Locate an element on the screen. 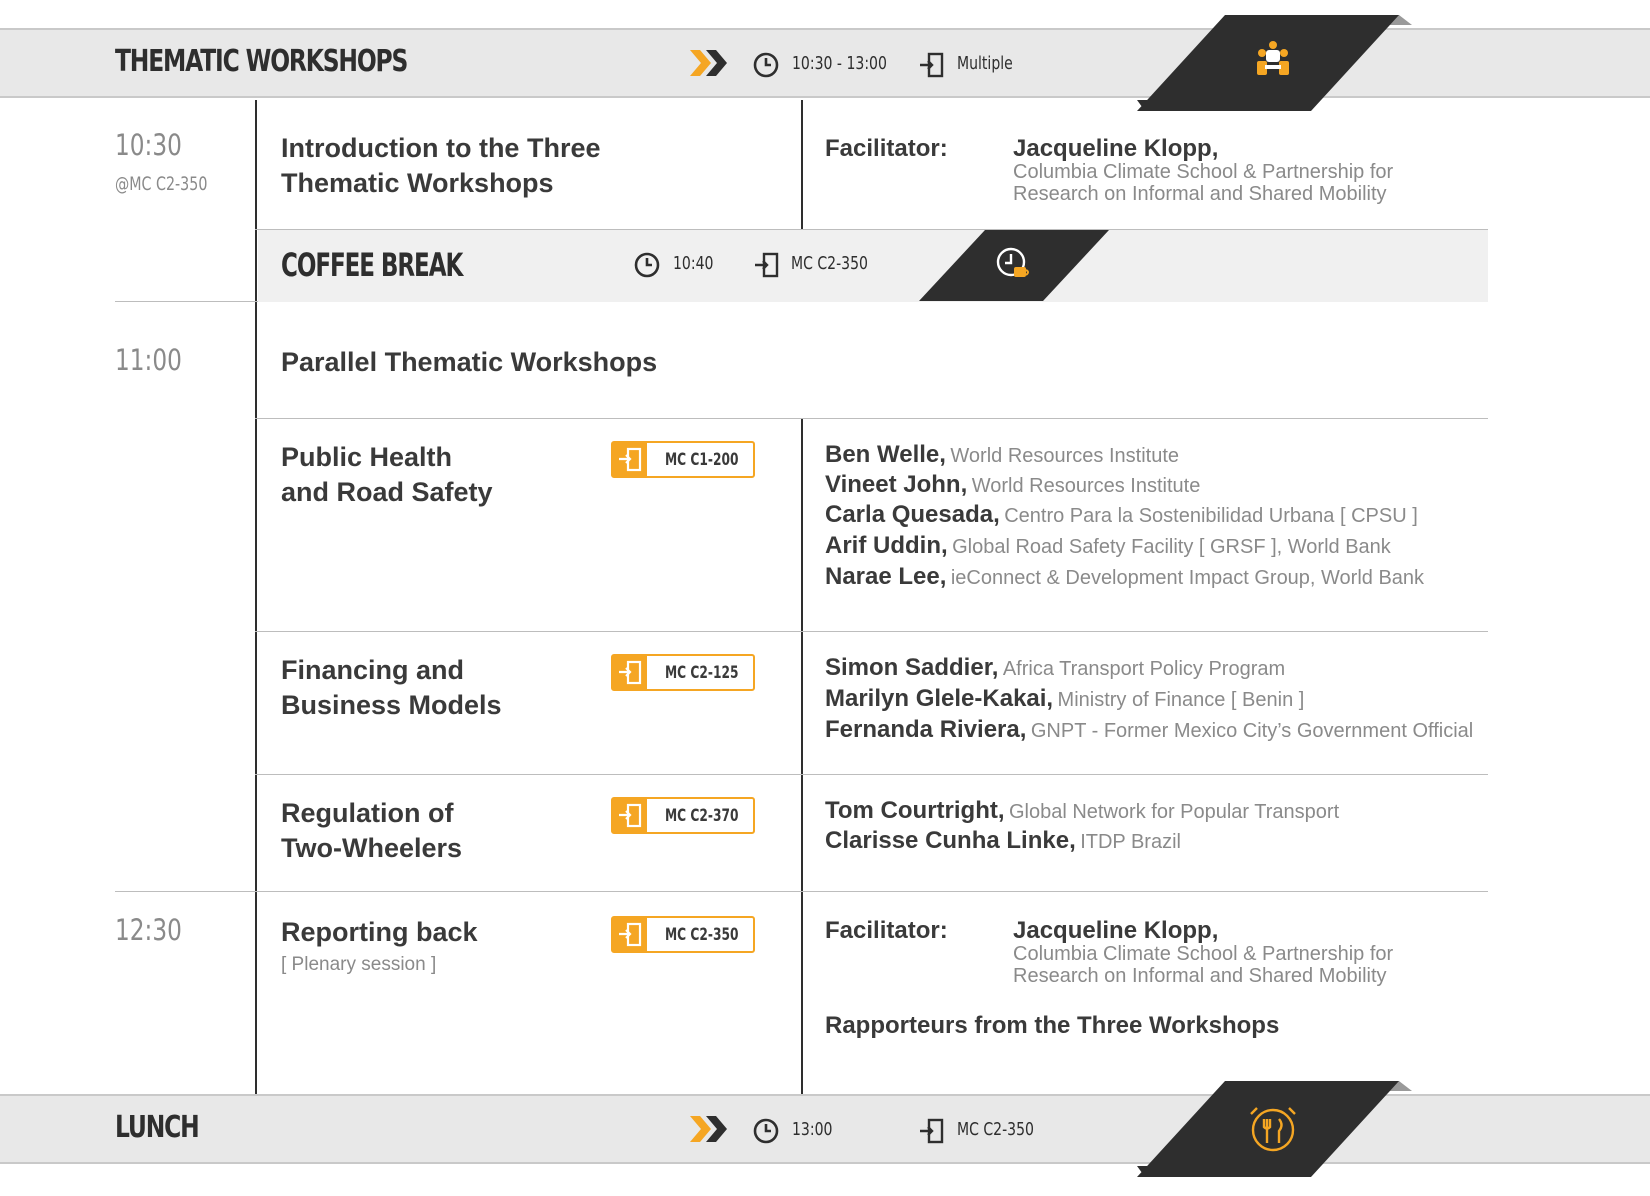  workshop-title: Regulation of Two-Wheelers is located at coordinates (372, 830).